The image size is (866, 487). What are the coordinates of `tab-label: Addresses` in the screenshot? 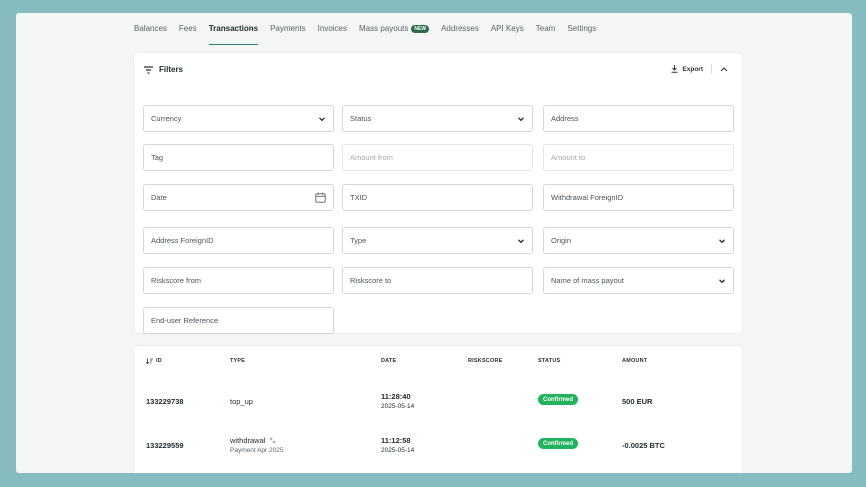 It's located at (460, 28).